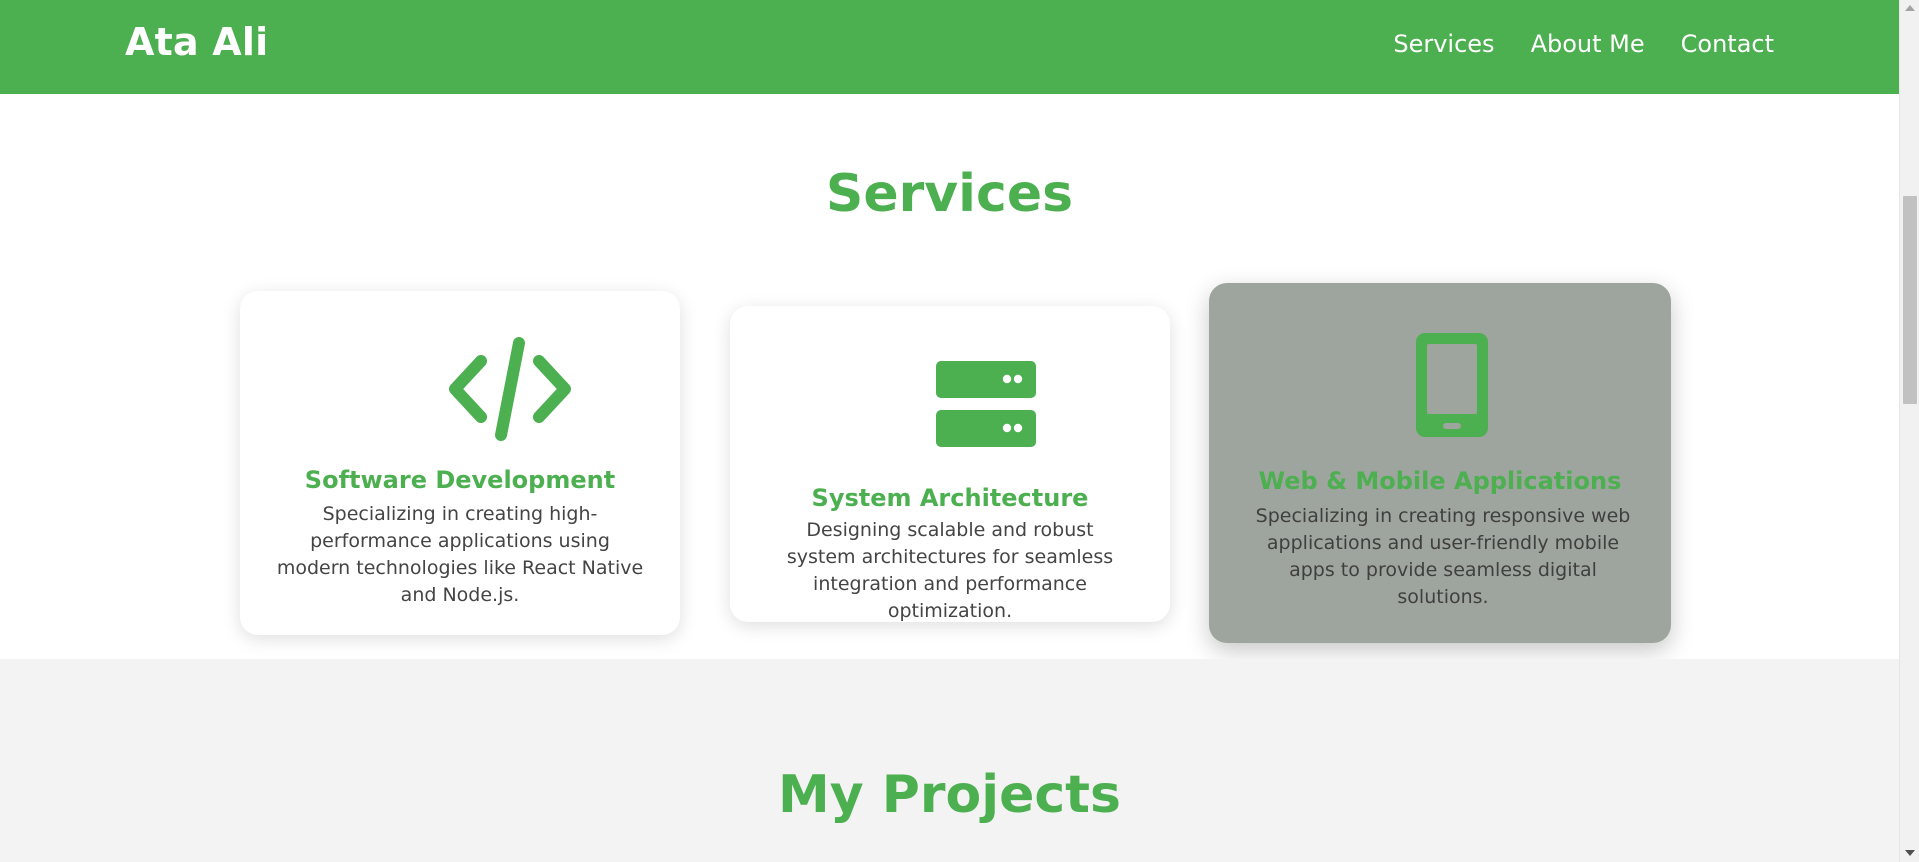  I want to click on code-icon, so click(510, 389).